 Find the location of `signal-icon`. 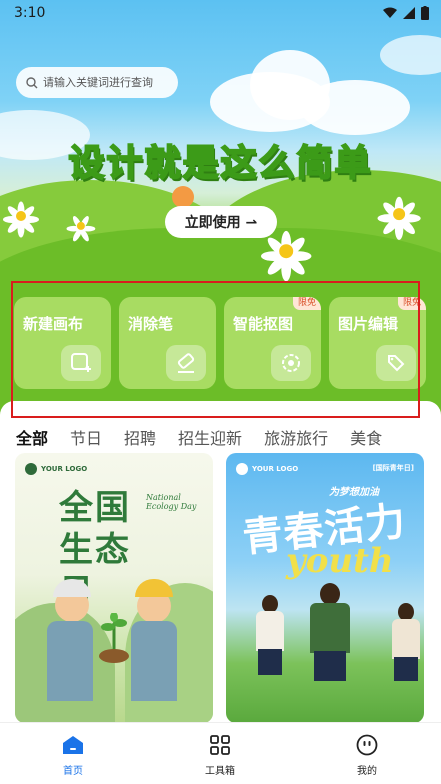

signal-icon is located at coordinates (409, 13).